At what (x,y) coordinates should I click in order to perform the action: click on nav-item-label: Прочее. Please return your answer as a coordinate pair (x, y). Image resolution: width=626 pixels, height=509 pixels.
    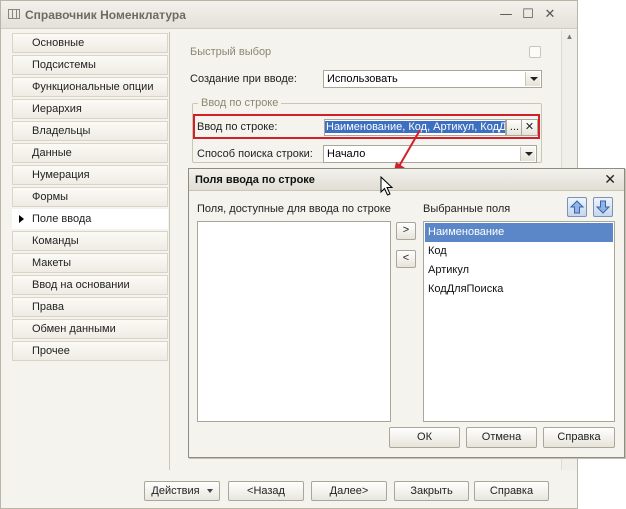
    Looking at the image, I should click on (51, 351).